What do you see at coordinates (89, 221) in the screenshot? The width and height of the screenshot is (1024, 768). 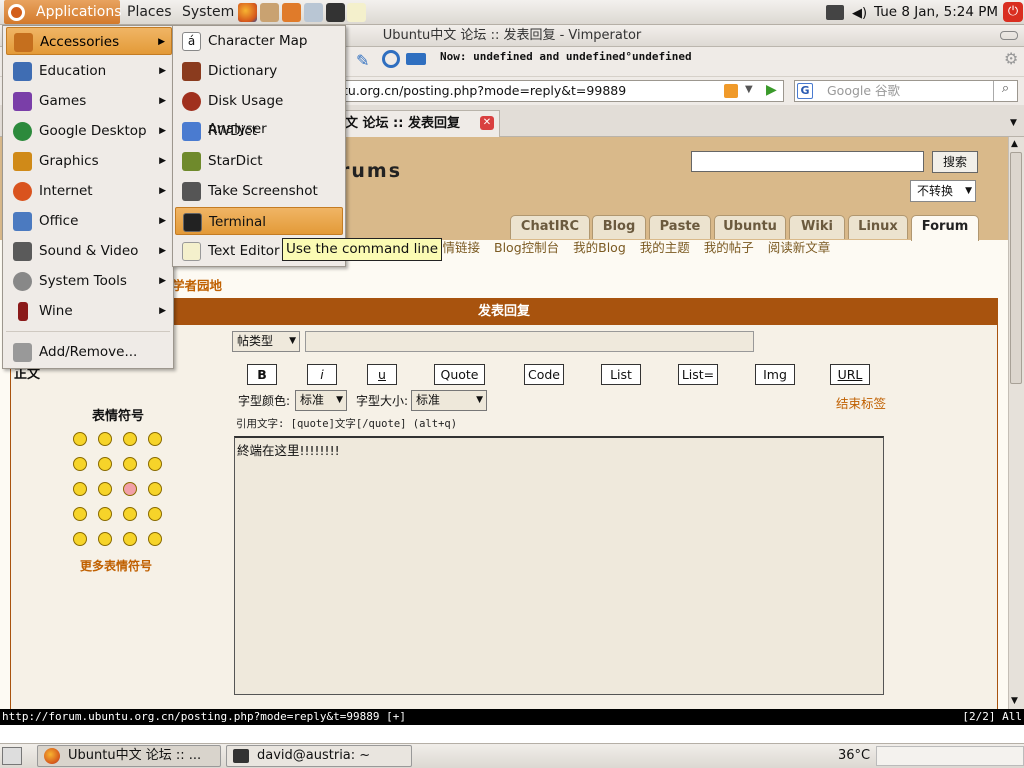 I see `menu-item-office: Office ▶` at bounding box center [89, 221].